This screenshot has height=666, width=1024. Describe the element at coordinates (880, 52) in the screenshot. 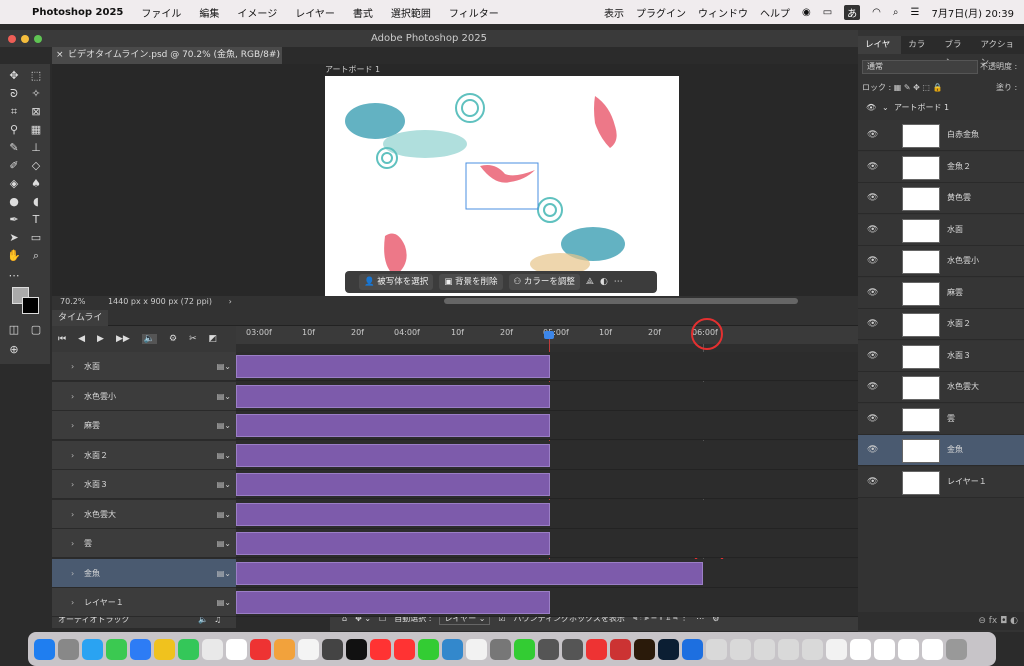

I see `tab-layers: レイヤー` at that location.